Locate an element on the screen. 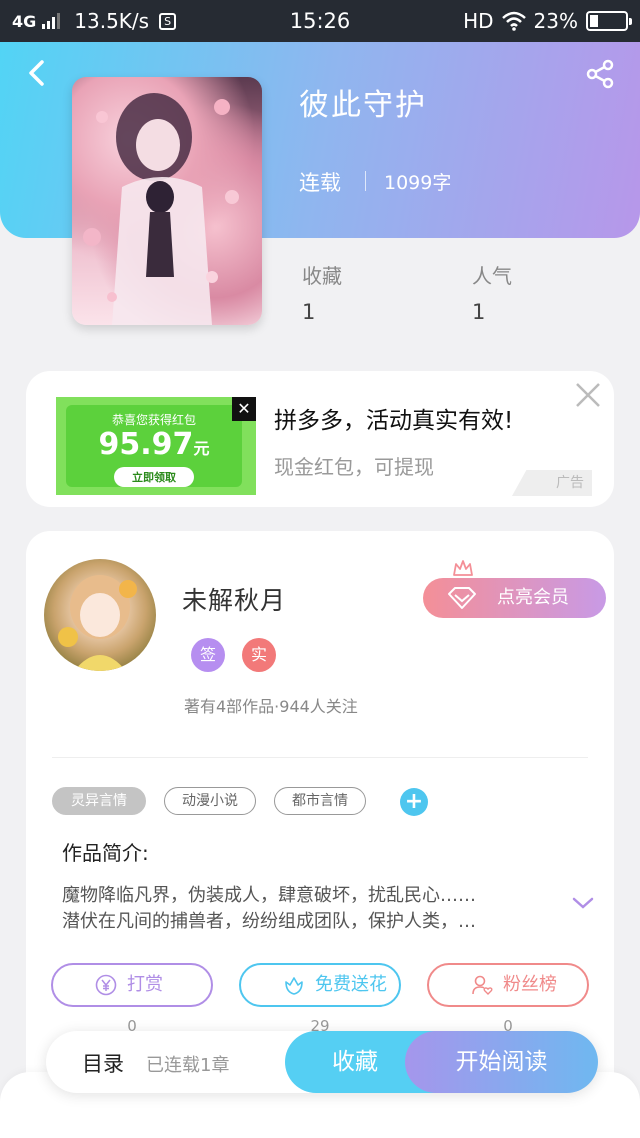  reward-button: 打赏 is located at coordinates (132, 985).